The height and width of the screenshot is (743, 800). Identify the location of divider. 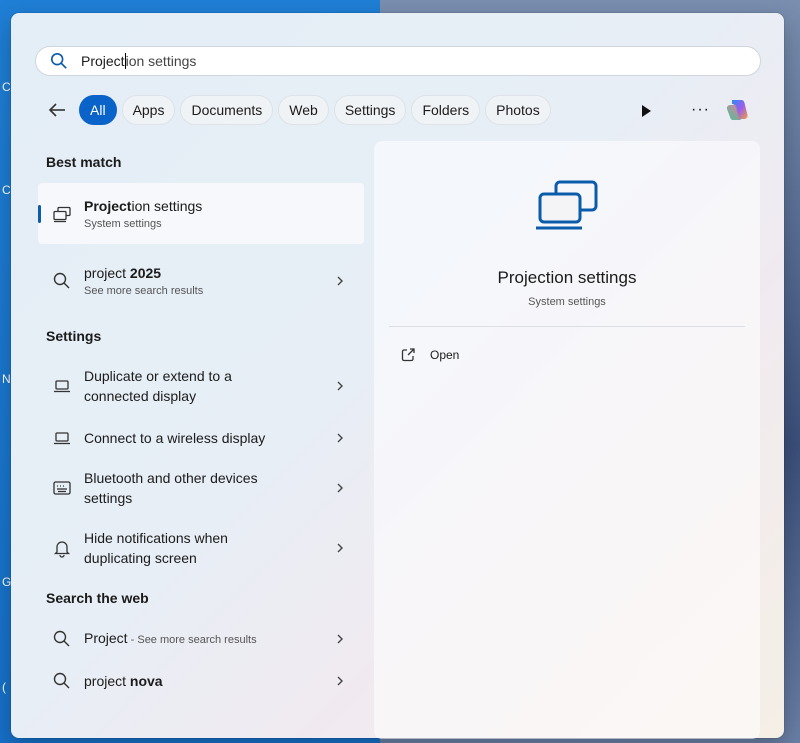
(567, 326).